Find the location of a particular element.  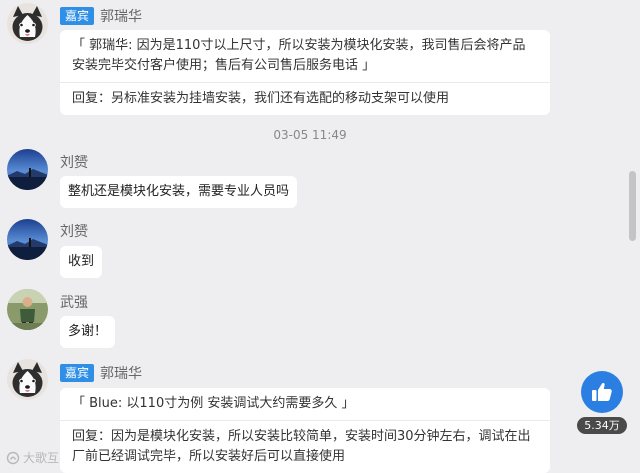

watermark-text: 大歌互 is located at coordinates (41, 458).